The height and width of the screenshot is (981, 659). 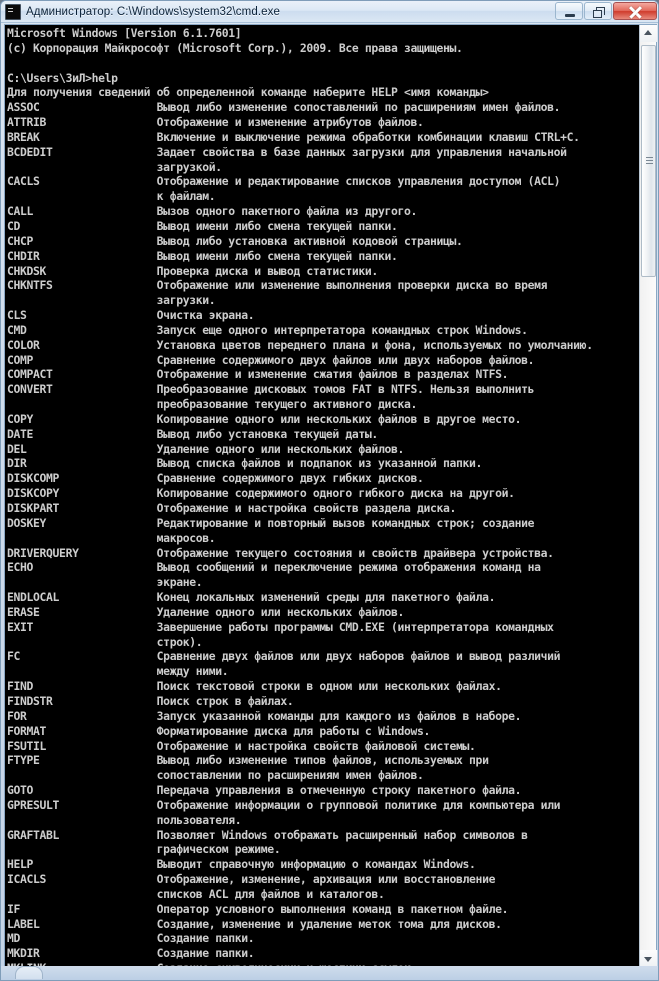 I want to click on close-button, so click(x=635, y=11).